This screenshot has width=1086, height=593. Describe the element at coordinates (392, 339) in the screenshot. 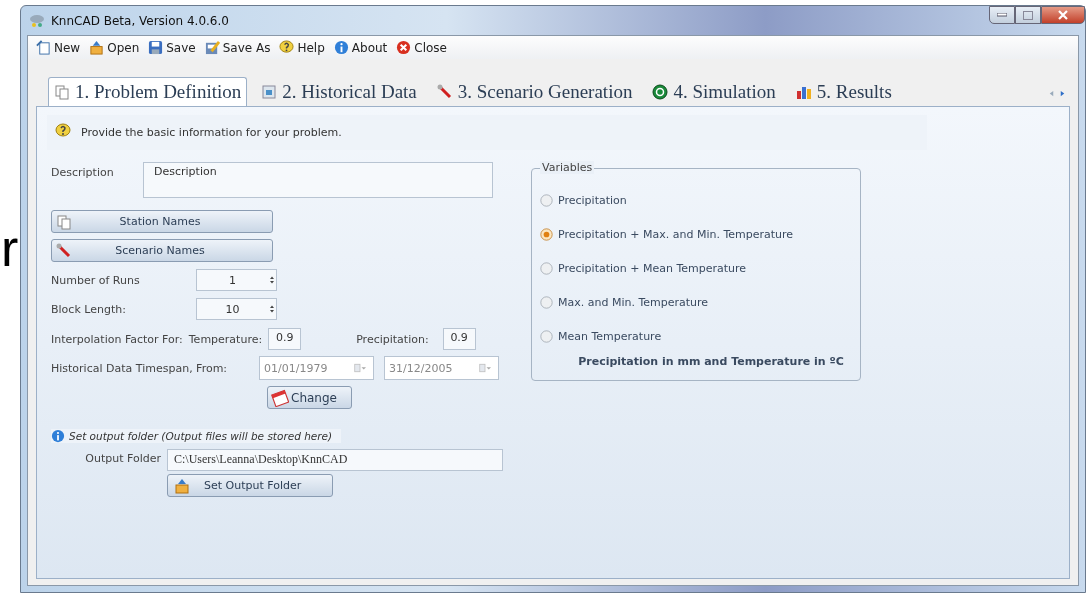

I see `field-label: Precipitation:` at that location.